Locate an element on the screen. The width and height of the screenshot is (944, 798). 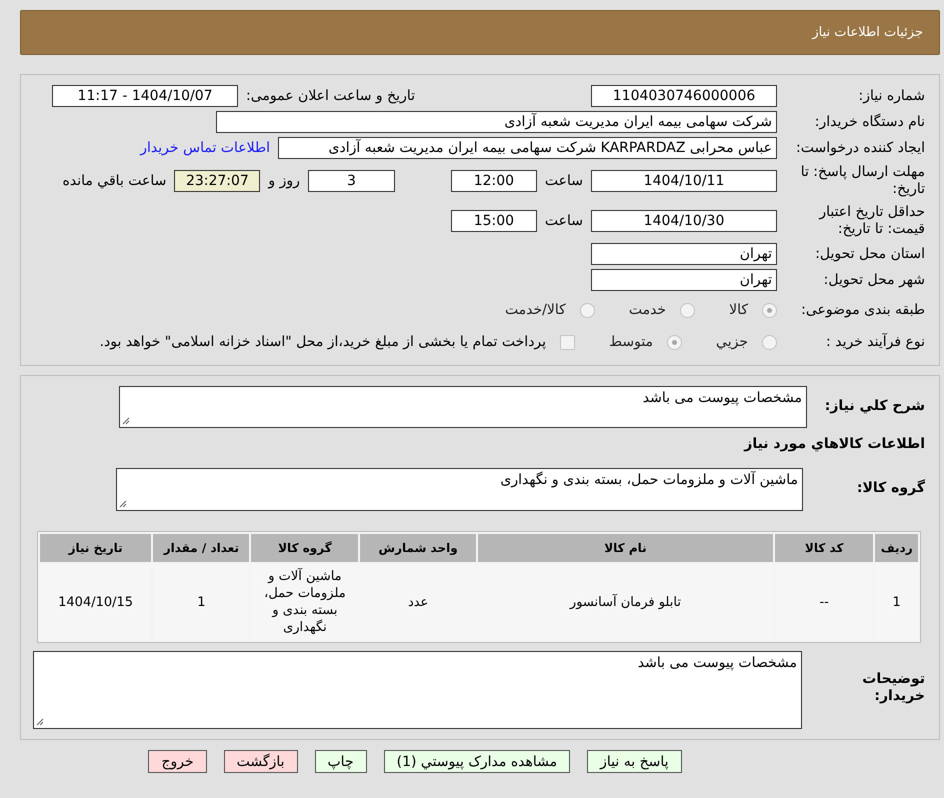
column-header: واحد شمارش is located at coordinates (418, 548).